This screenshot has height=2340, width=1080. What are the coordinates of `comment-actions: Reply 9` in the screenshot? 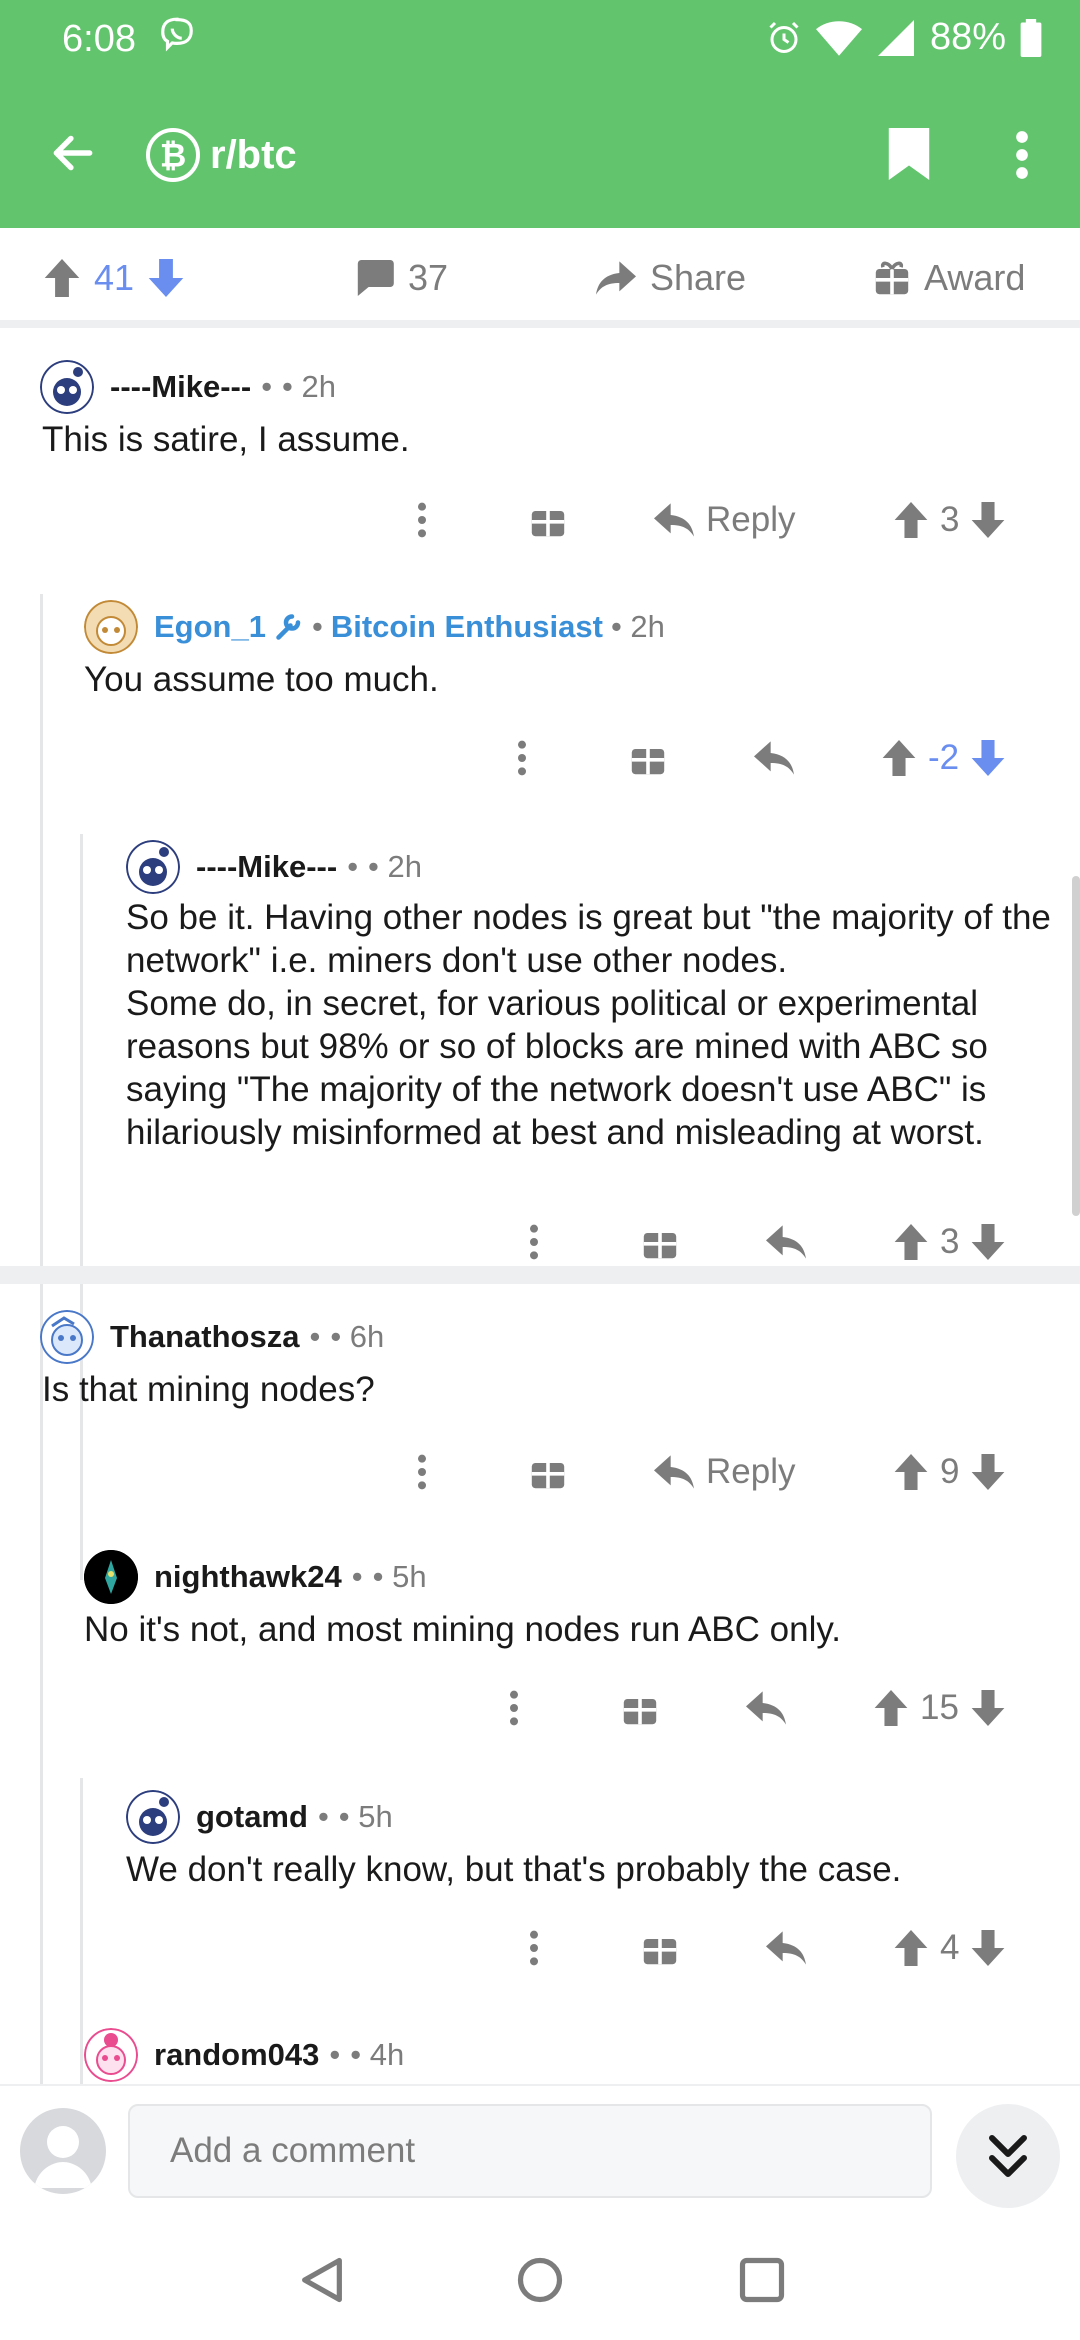 It's located at (540, 1472).